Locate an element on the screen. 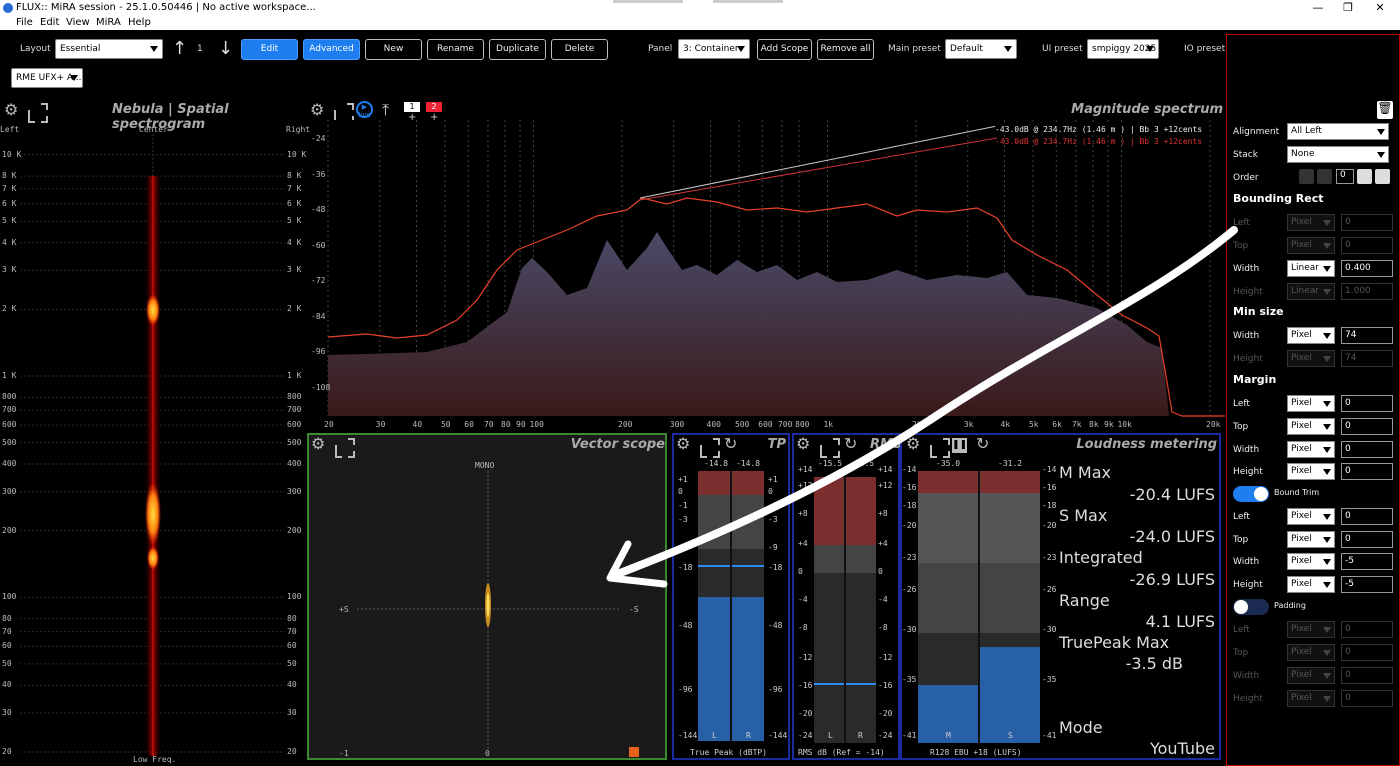  stack-select: None is located at coordinates (1338, 154).